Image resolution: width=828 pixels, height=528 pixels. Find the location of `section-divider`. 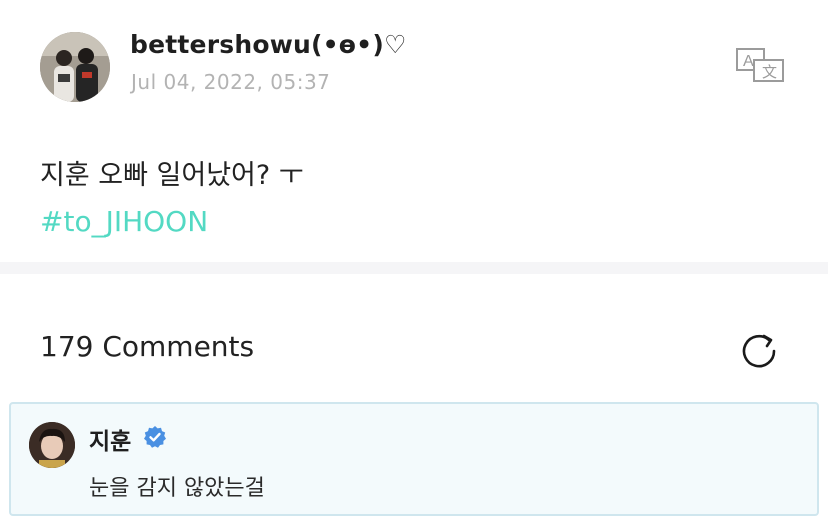

section-divider is located at coordinates (414, 268).